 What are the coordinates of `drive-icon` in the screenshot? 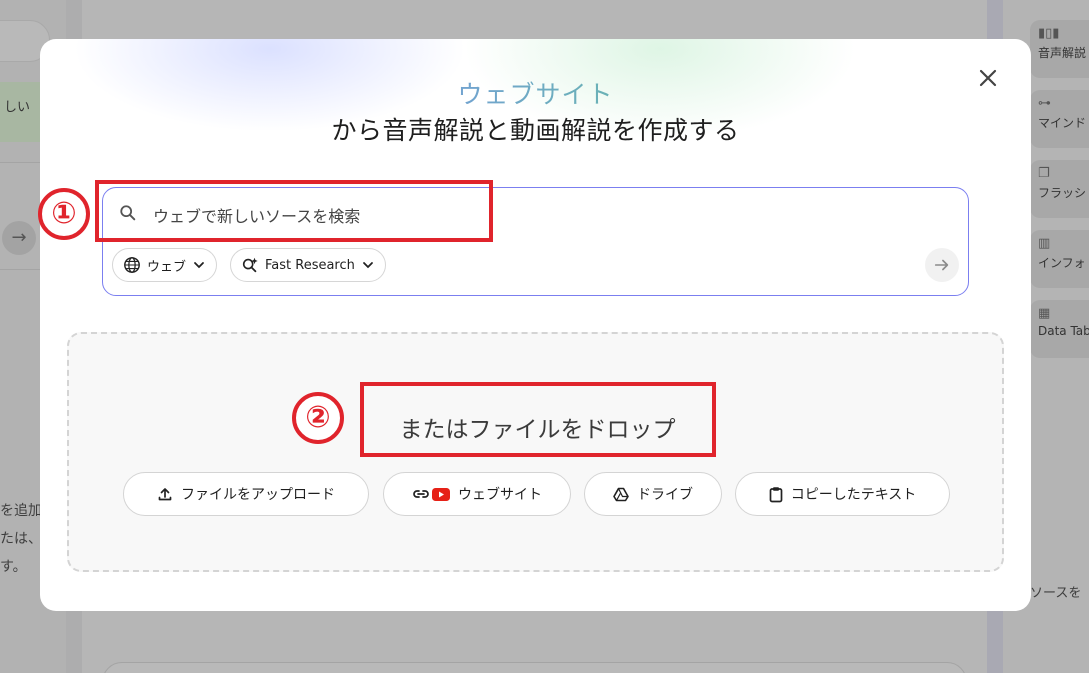 It's located at (621, 494).